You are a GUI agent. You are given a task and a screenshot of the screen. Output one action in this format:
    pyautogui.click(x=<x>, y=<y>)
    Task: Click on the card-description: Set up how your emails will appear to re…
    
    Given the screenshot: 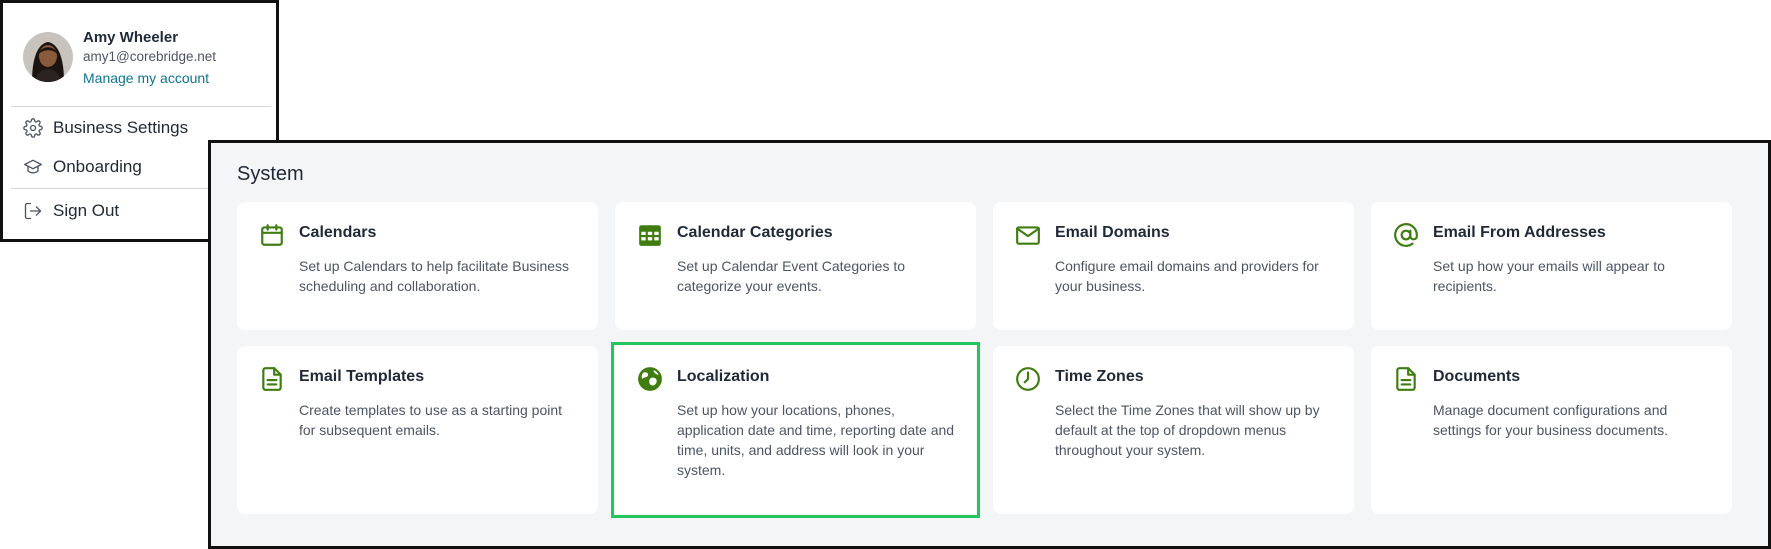 What is the action you would take?
    pyautogui.click(x=1549, y=276)
    